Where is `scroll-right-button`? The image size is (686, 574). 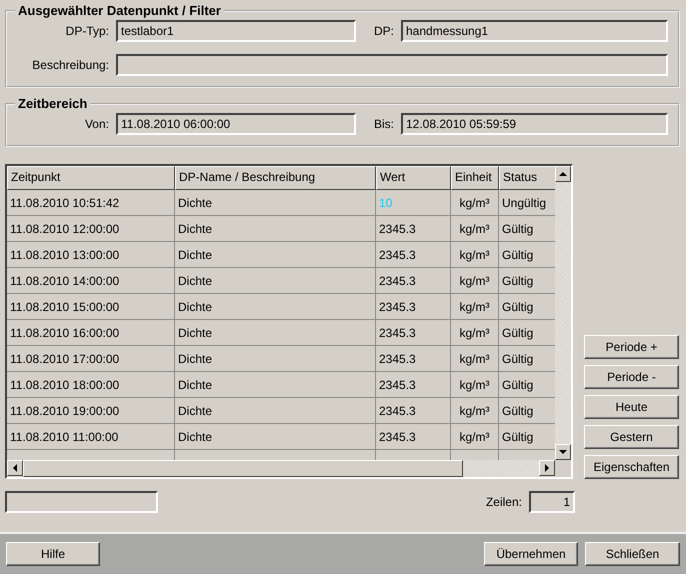 scroll-right-button is located at coordinates (547, 468).